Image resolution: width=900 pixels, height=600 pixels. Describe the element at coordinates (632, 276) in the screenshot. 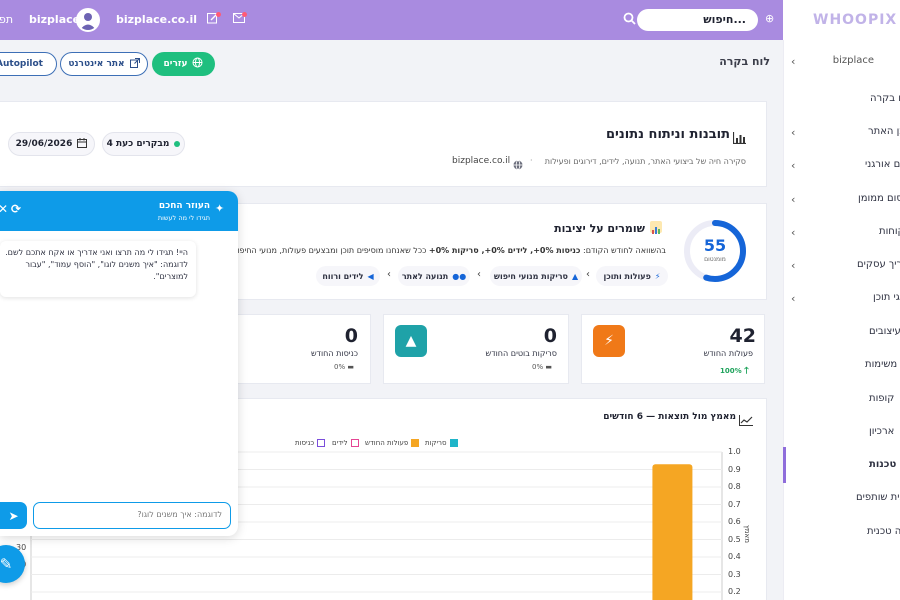

I see `chip-actions: ⚡ פעולות ותוכן` at that location.